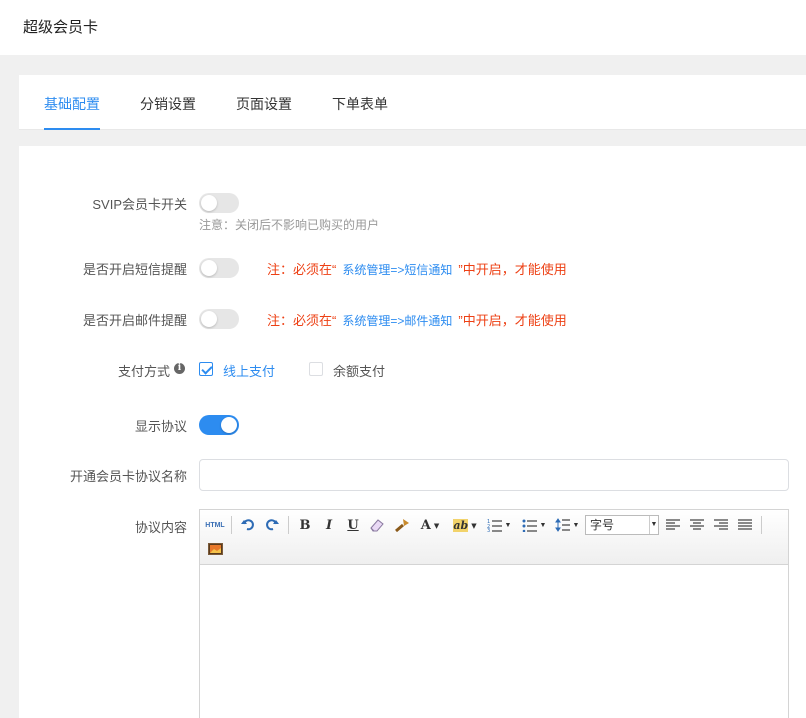  Describe the element at coordinates (353, 525) in the screenshot. I see `underline-icon: U` at that location.